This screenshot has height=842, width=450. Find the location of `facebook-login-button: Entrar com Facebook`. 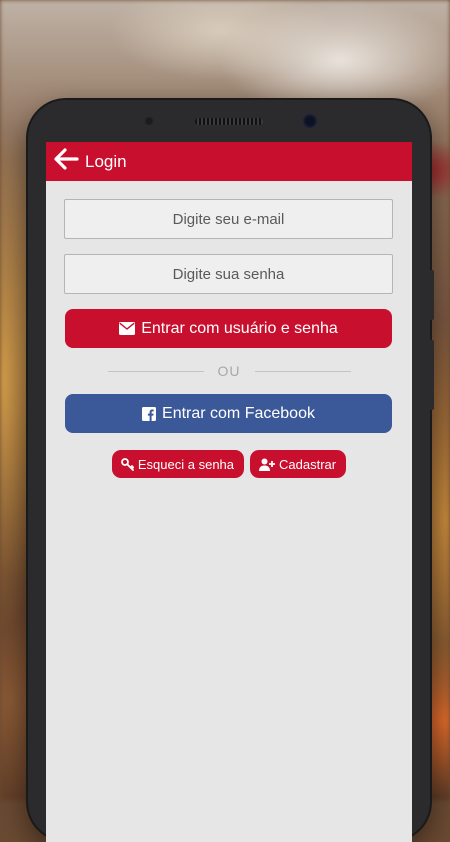

facebook-login-button: Entrar com Facebook is located at coordinates (228, 413).